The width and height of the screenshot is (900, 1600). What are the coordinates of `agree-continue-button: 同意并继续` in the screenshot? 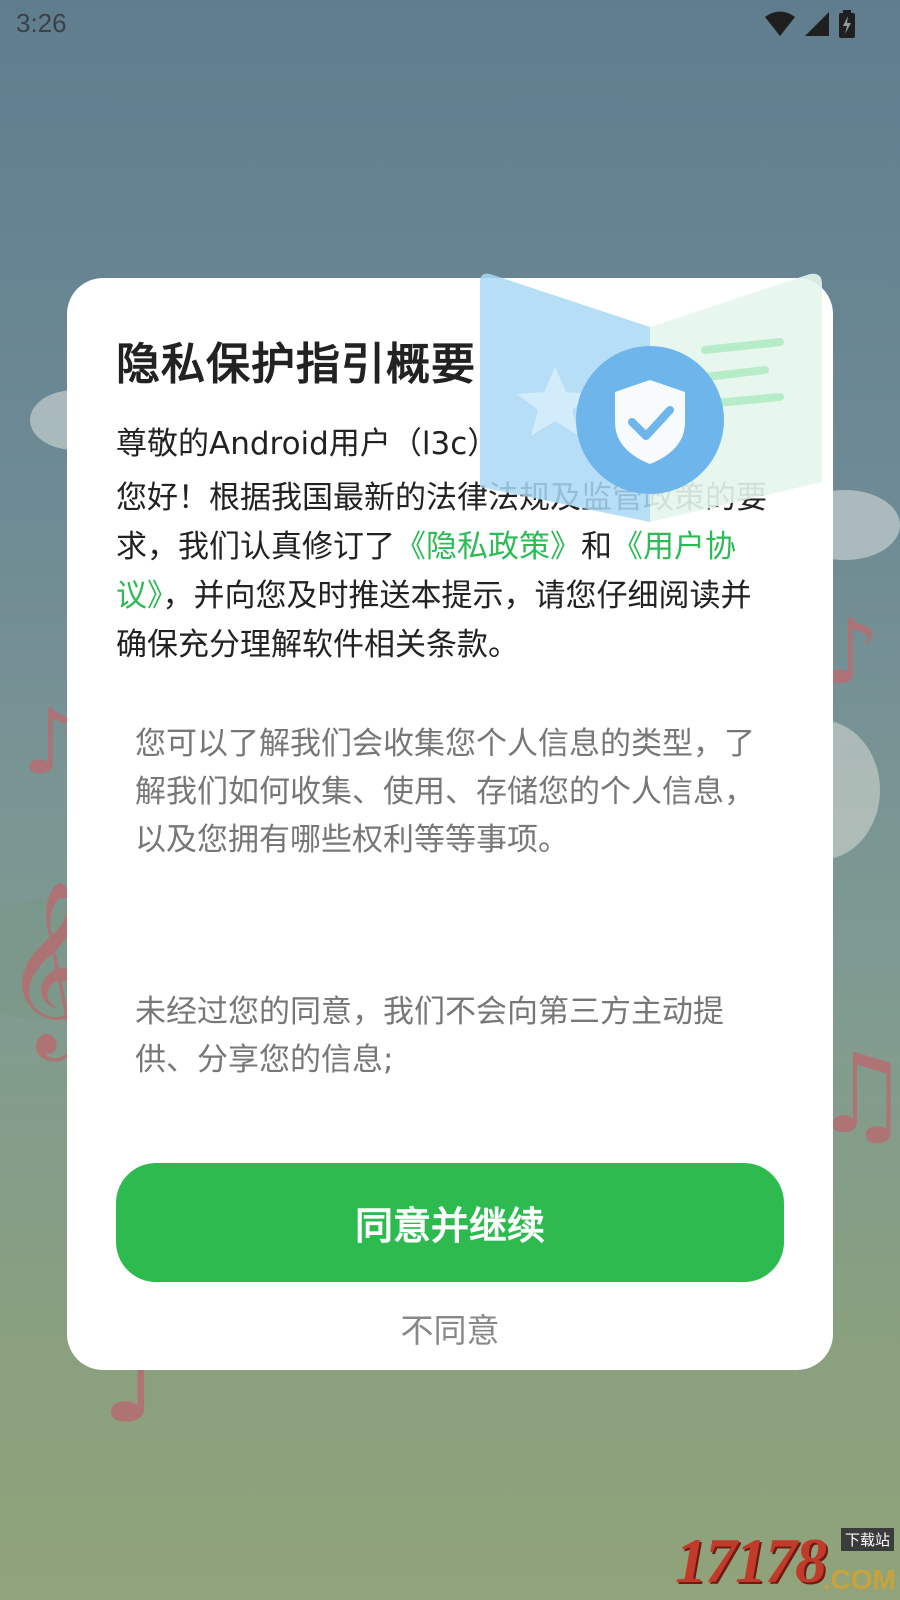 It's located at (450, 1222).